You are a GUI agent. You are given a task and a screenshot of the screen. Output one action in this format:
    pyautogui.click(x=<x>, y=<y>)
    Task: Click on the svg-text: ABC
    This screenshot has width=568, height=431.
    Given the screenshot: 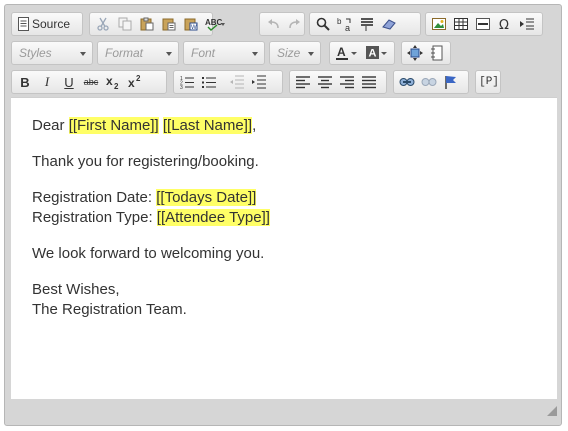 What is the action you would take?
    pyautogui.click(x=214, y=22)
    